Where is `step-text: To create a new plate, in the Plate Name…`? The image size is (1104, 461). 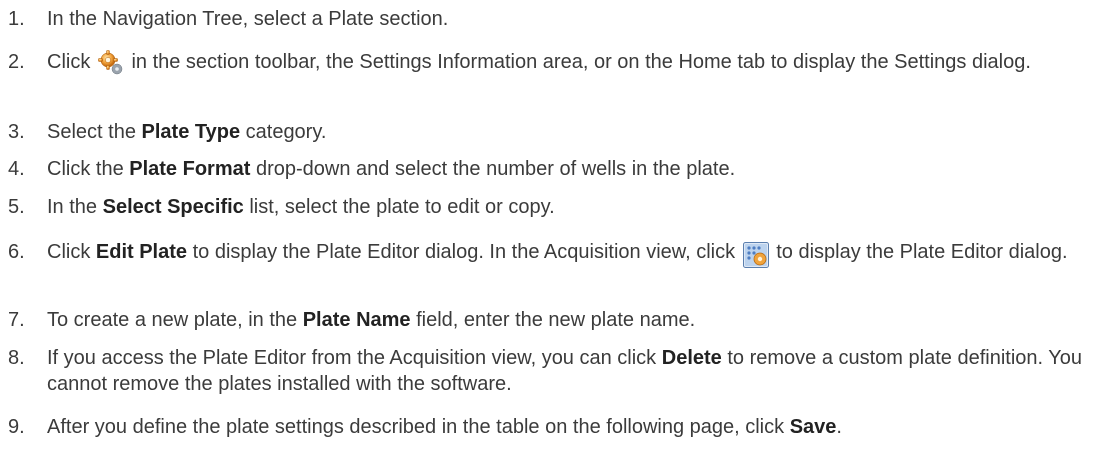
step-text: To create a new plate, in the Plate Name… is located at coordinates (371, 320).